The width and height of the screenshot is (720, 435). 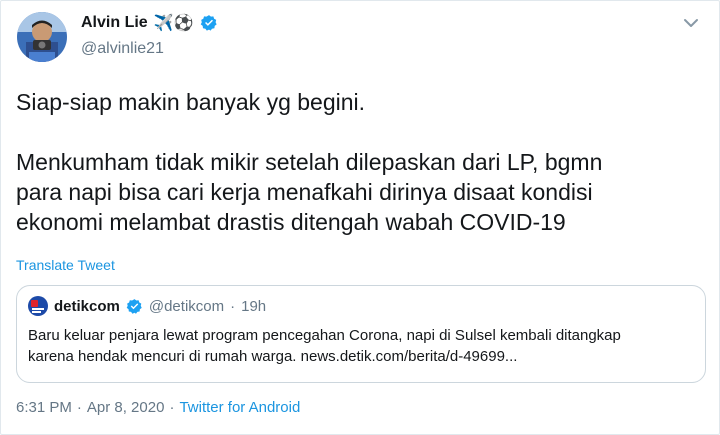 What do you see at coordinates (44, 407) in the screenshot?
I see `tweet-time: 6:31 PM` at bounding box center [44, 407].